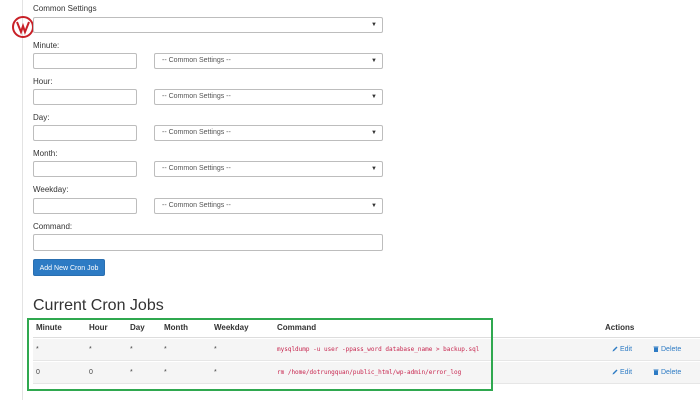 The height and width of the screenshot is (400, 700). I want to click on vm-logo-icon, so click(23, 27).